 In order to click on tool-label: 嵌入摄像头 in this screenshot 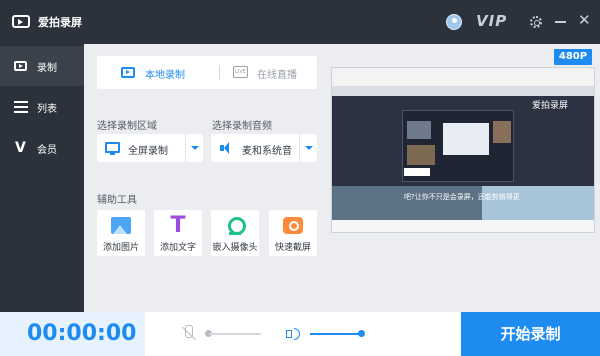, I will do `click(235, 248)`.